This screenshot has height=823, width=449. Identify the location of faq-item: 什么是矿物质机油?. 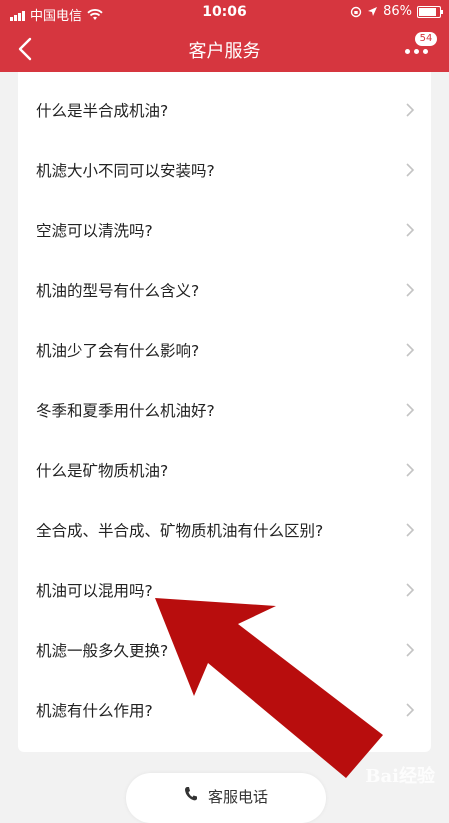
(224, 470).